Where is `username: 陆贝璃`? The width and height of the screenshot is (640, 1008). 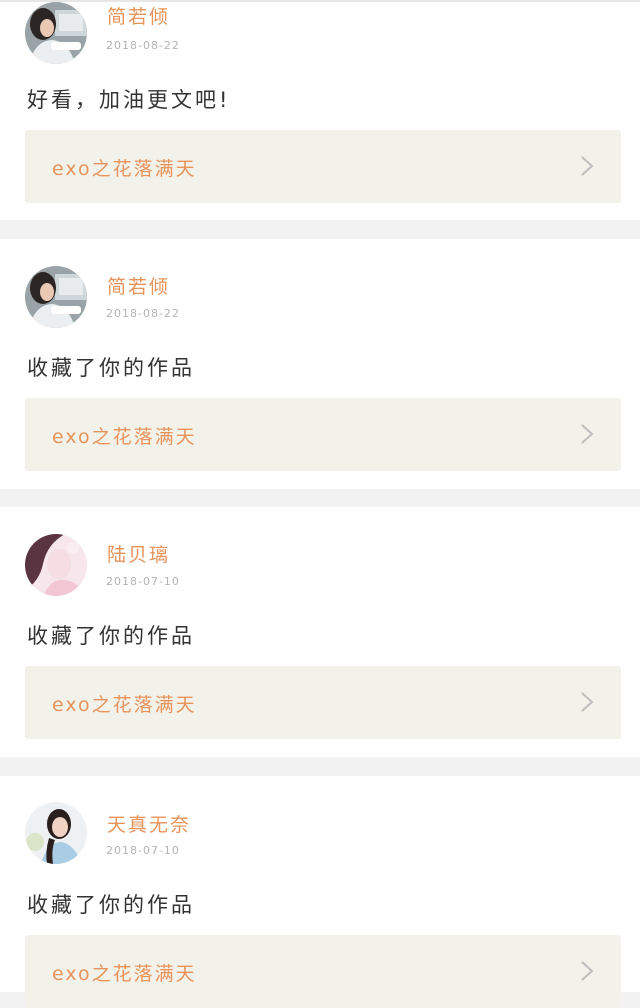
username: 陆贝璃 is located at coordinates (138, 553).